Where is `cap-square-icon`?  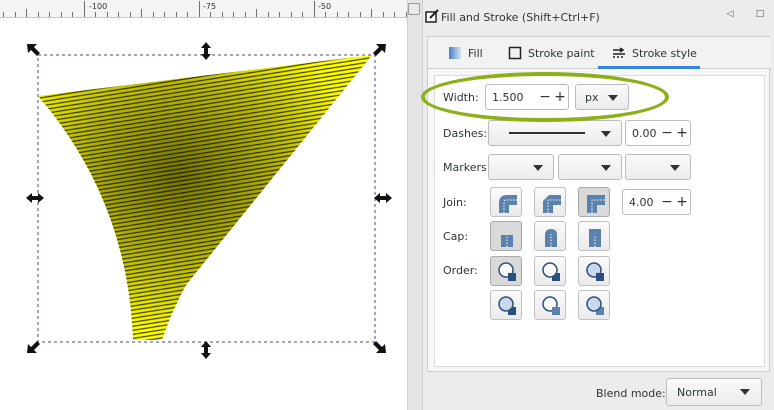
cap-square-icon is located at coordinates (595, 238).